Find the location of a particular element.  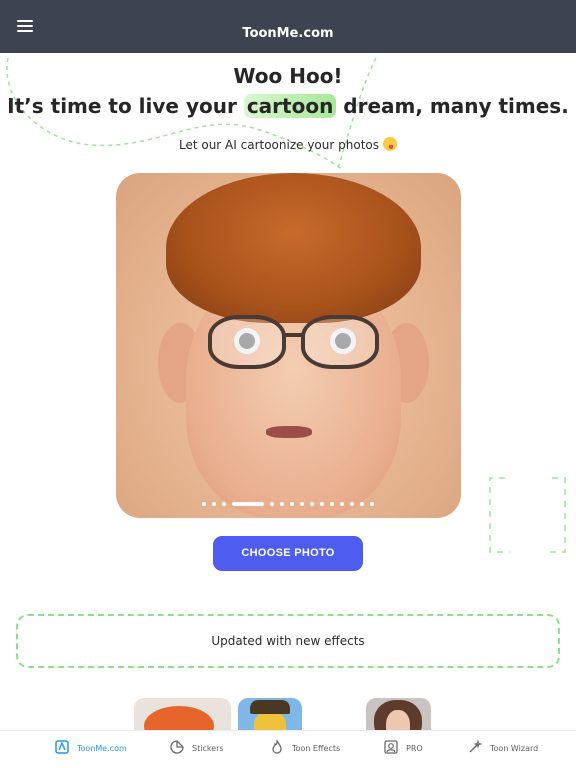

top-navigation-bar: ToonMe.com is located at coordinates (288, 26).